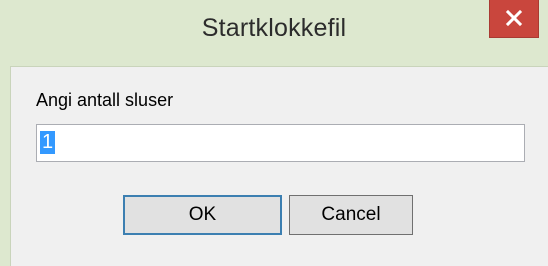  I want to click on close-icon, so click(514, 18).